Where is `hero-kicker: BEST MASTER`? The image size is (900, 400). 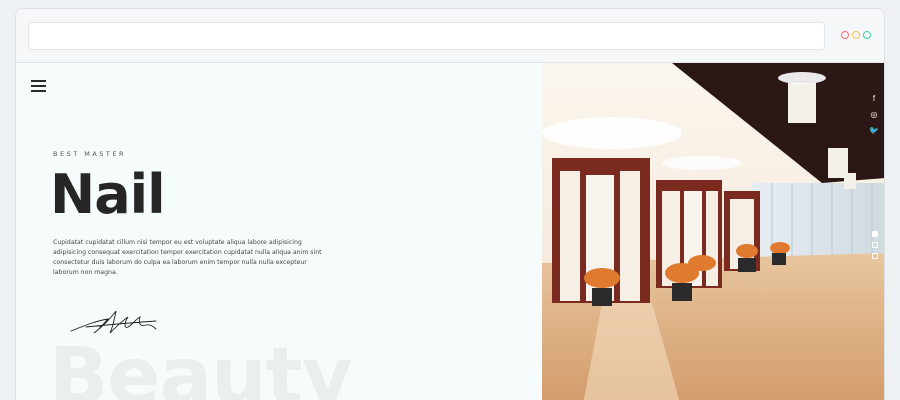 hero-kicker: BEST MASTER is located at coordinates (90, 154).